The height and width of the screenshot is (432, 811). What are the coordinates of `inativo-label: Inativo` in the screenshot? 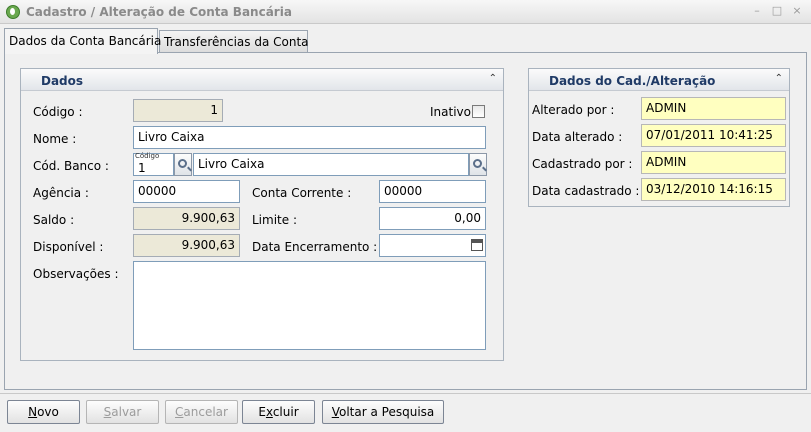 It's located at (450, 112).